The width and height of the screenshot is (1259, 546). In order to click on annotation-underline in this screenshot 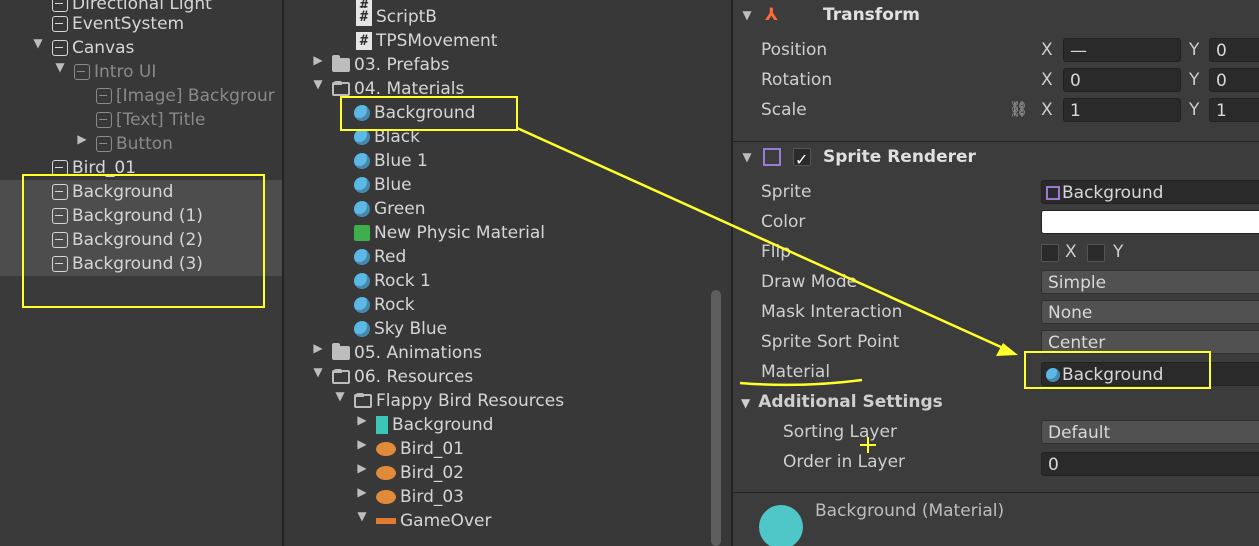, I will do `click(801, 382)`.